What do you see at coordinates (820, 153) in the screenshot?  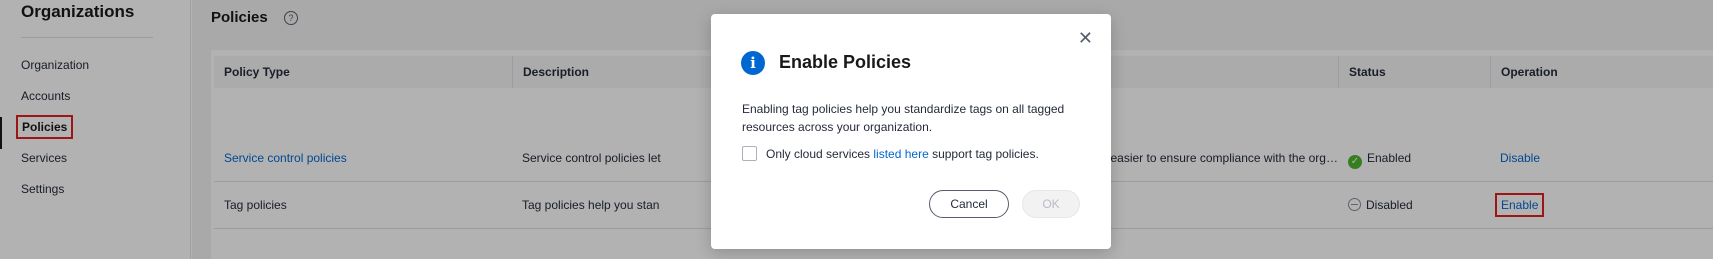 I see `checkbox-label-prefix: Only cloud services` at bounding box center [820, 153].